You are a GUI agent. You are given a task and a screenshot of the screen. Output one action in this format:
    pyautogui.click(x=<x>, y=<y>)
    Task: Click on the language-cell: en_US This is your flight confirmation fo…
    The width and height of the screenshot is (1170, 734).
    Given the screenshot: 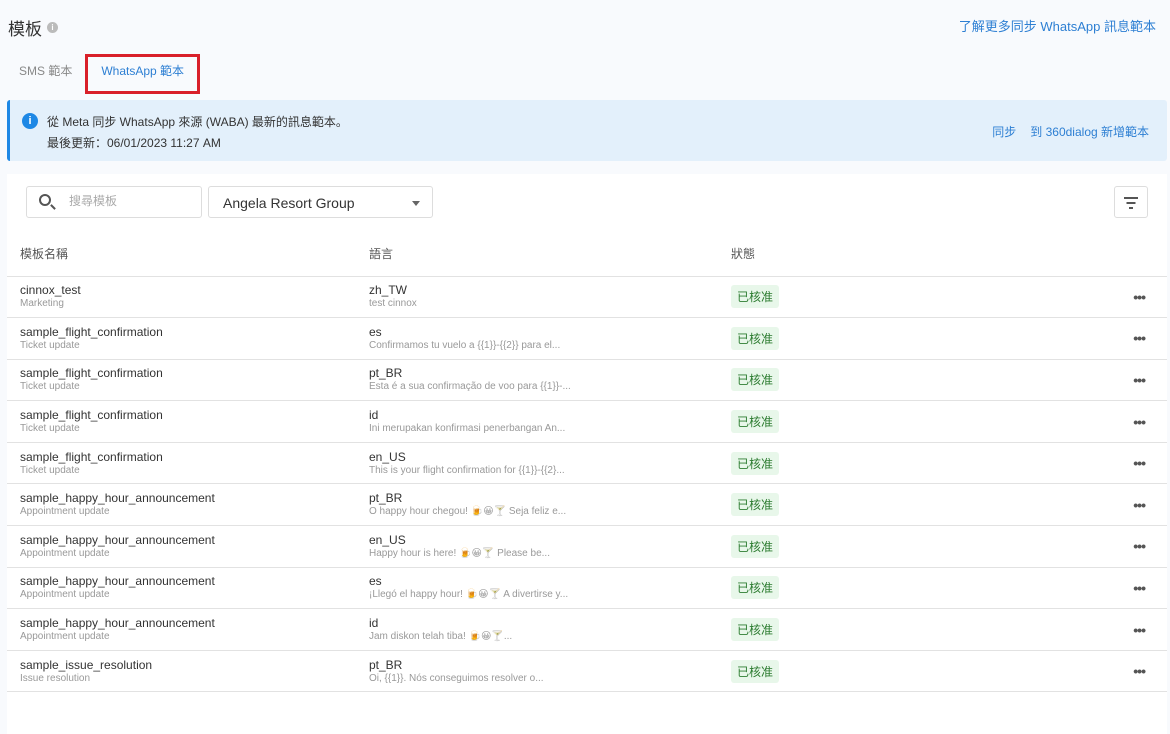 What is the action you would take?
    pyautogui.click(x=550, y=463)
    